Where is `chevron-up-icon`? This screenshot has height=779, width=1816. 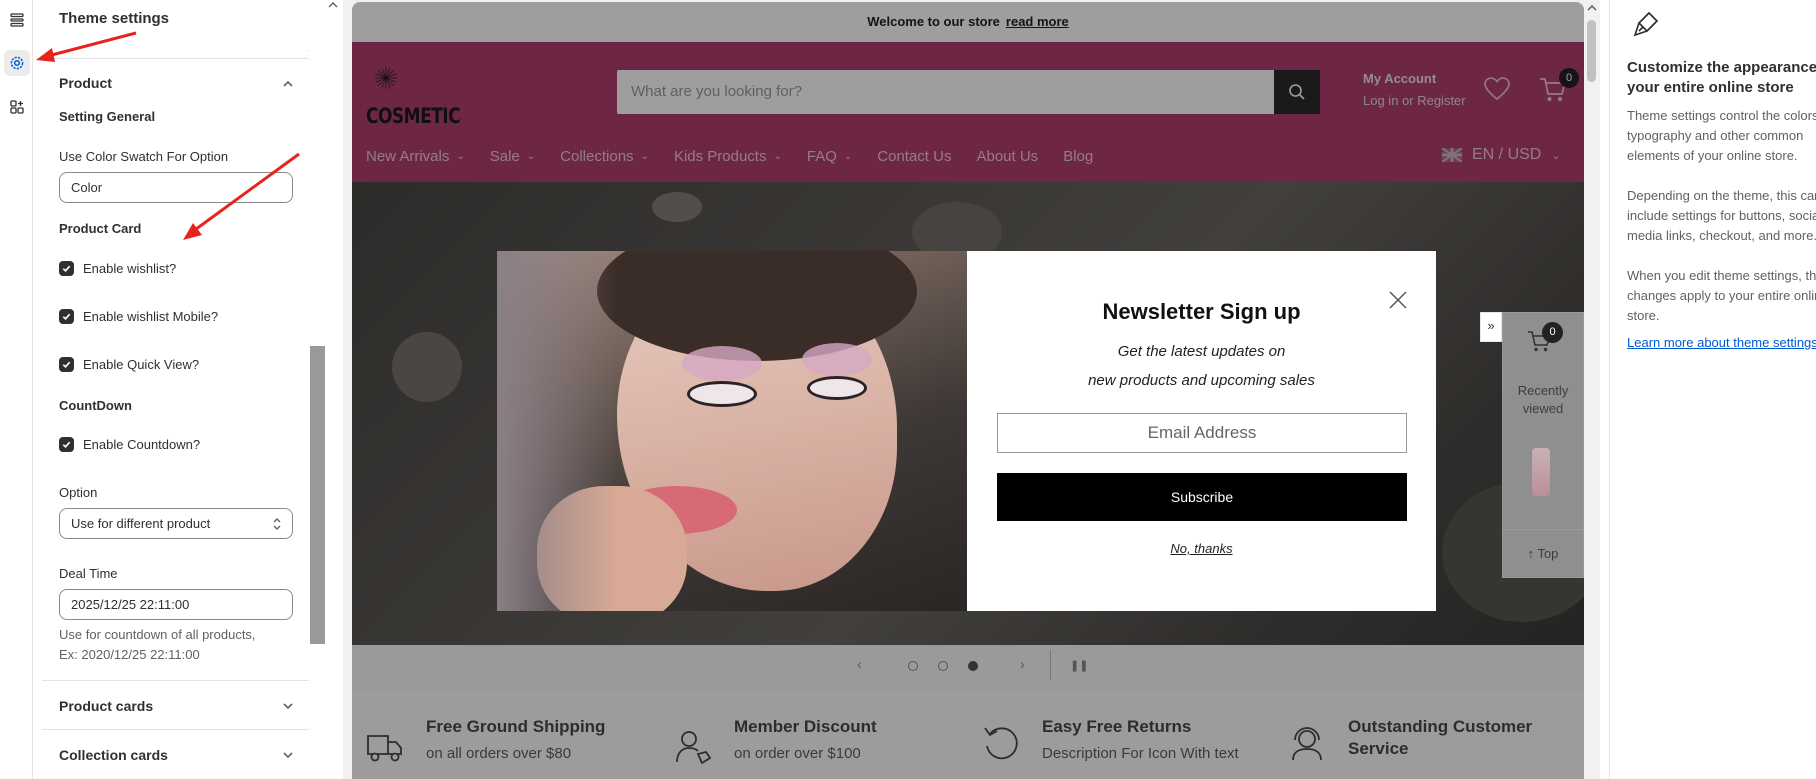
chevron-up-icon is located at coordinates (288, 84).